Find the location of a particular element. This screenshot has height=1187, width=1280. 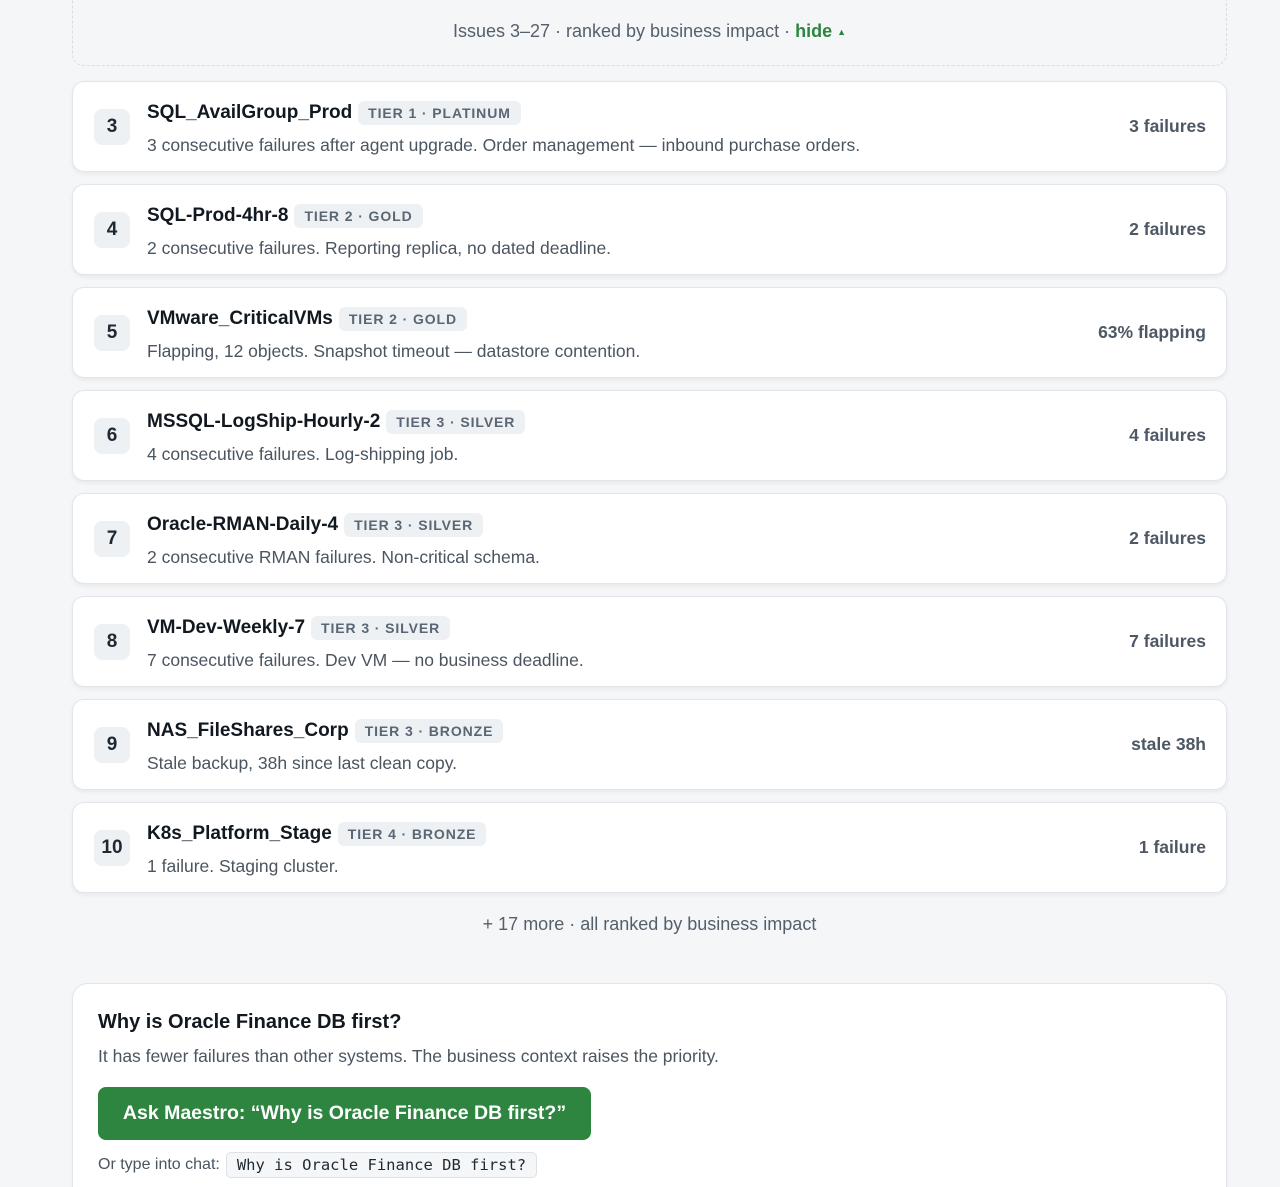

rank-badge: 4 is located at coordinates (112, 230).